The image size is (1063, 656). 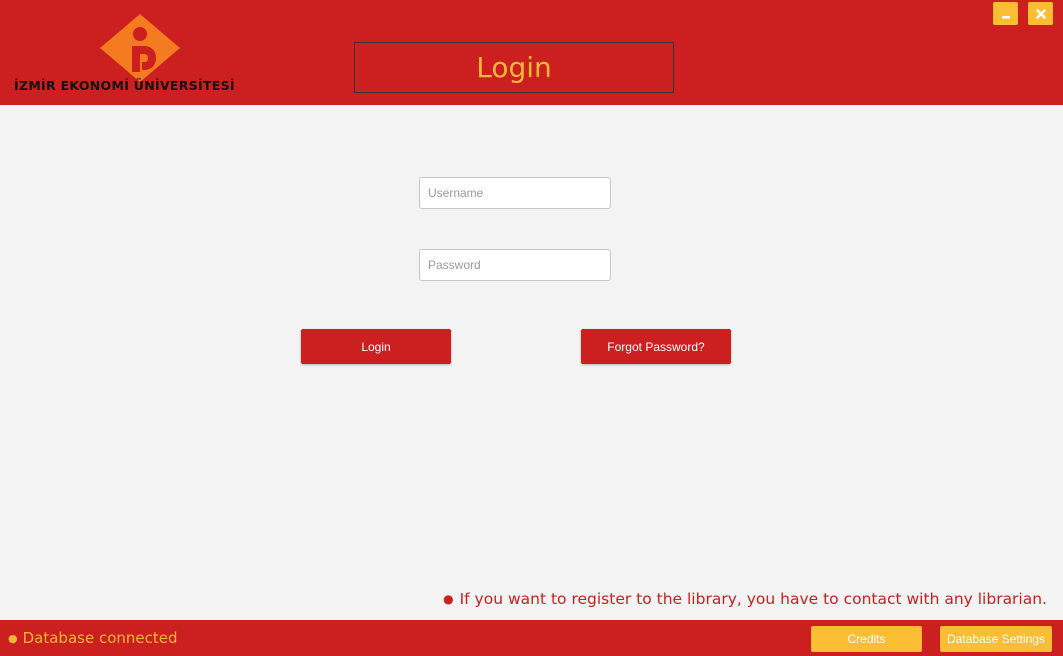 What do you see at coordinates (124, 85) in the screenshot?
I see `university-name: İZMİR EKONOMİ ÜNİVERSİTESİ` at bounding box center [124, 85].